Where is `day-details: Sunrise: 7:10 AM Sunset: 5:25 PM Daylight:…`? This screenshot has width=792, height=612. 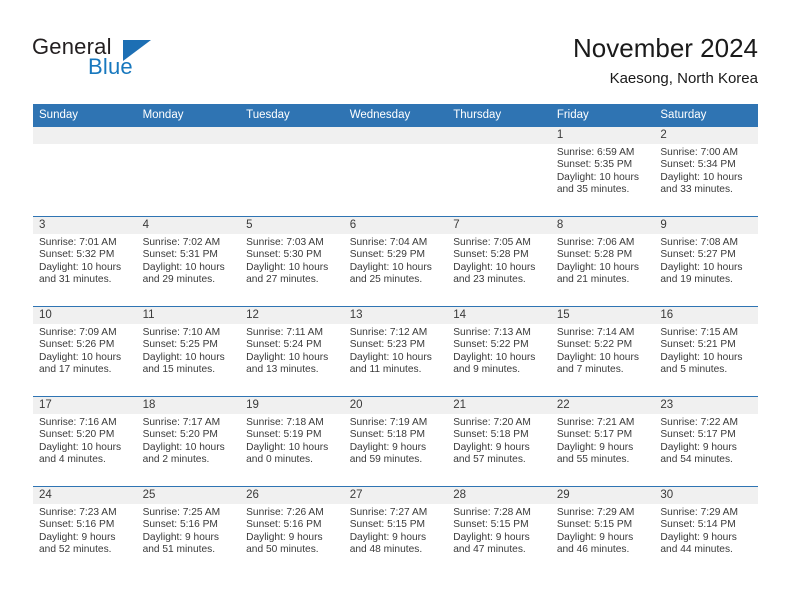
day-details: Sunrise: 7:10 AM Sunset: 5:25 PM Daylight:… is located at coordinates (189, 350).